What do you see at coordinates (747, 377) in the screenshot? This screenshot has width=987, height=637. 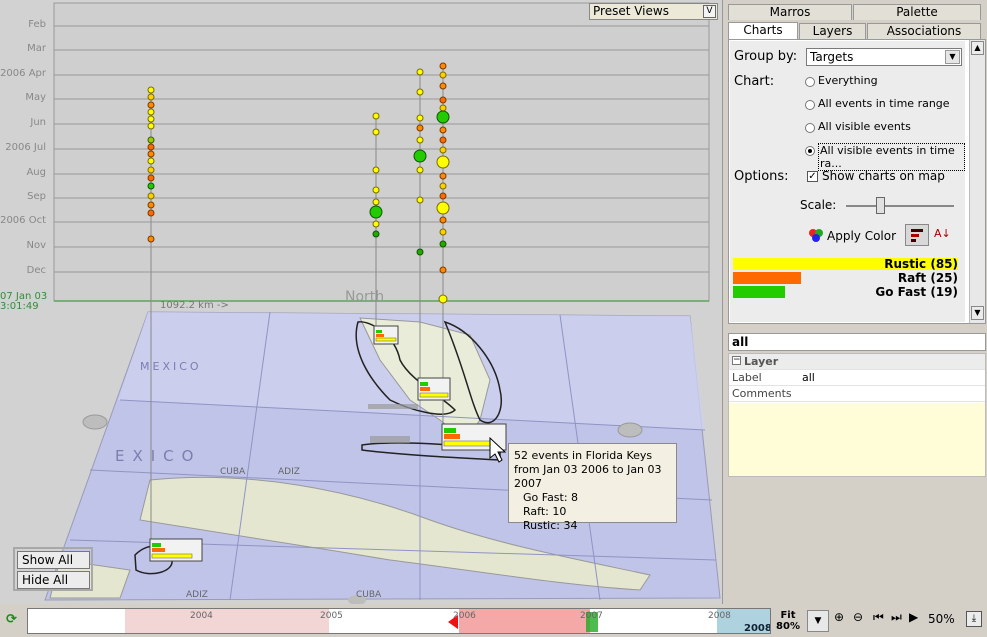 I see `prop-key: Label` at bounding box center [747, 377].